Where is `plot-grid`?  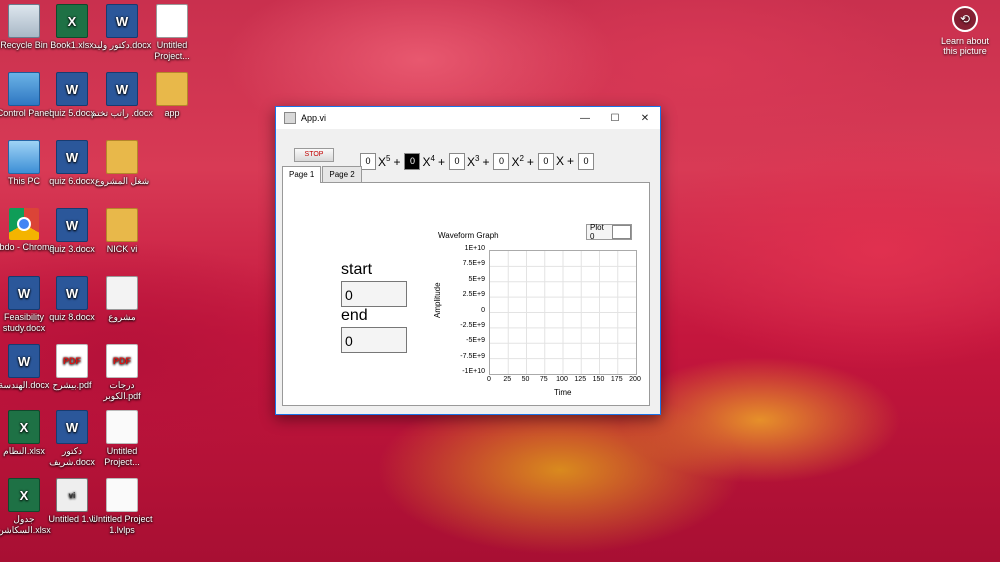 plot-grid is located at coordinates (563, 312).